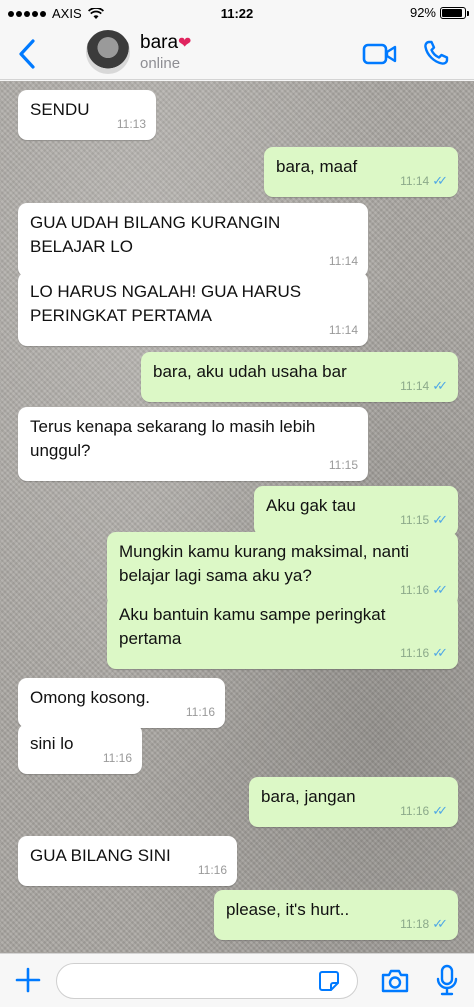 This screenshot has width=474, height=1007. Describe the element at coordinates (160, 63) in the screenshot. I see `contact-status: online` at that location.